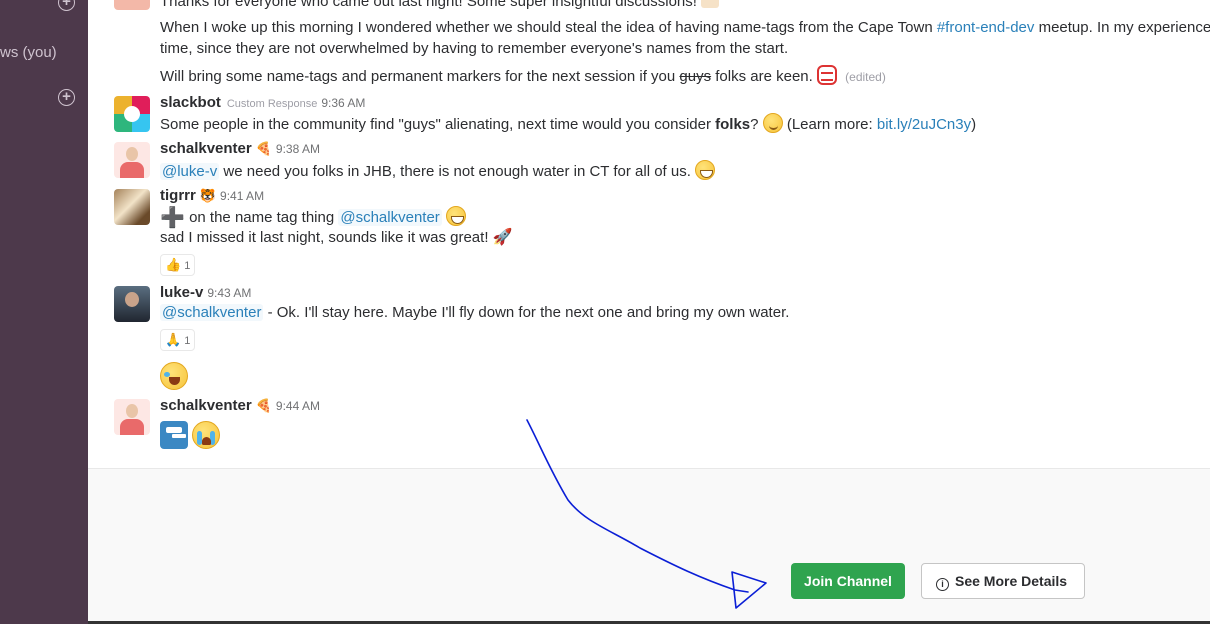 The image size is (1210, 624). Describe the element at coordinates (772, 123) in the screenshot. I see `smile-emoji` at that location.